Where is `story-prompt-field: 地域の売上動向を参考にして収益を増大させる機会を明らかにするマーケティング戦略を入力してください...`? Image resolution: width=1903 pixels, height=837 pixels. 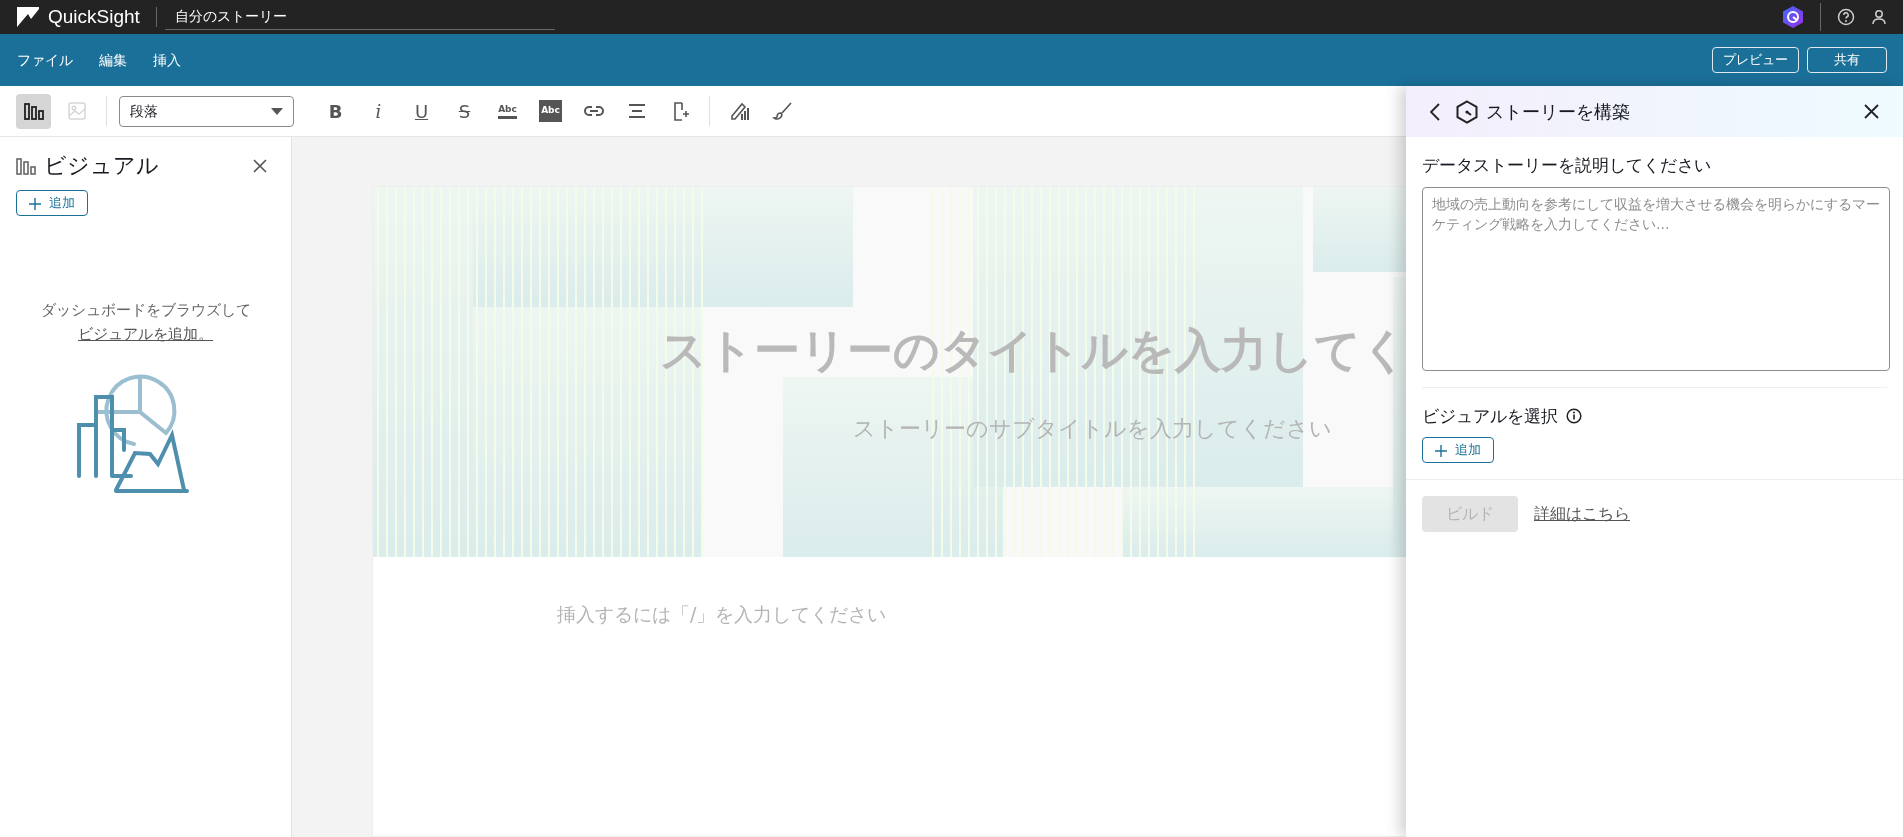
story-prompt-field: 地域の売上動向を参考にして収益を増大させる機会を明らかにするマーケティング戦略を入力してください... is located at coordinates (1656, 278).